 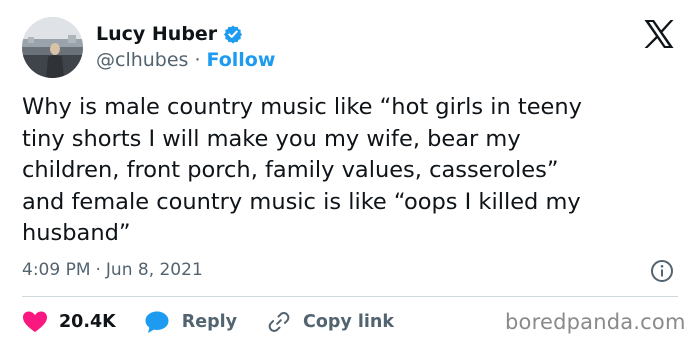 What do you see at coordinates (595, 322) in the screenshot?
I see `source-watermark: boredpanda.com` at bounding box center [595, 322].